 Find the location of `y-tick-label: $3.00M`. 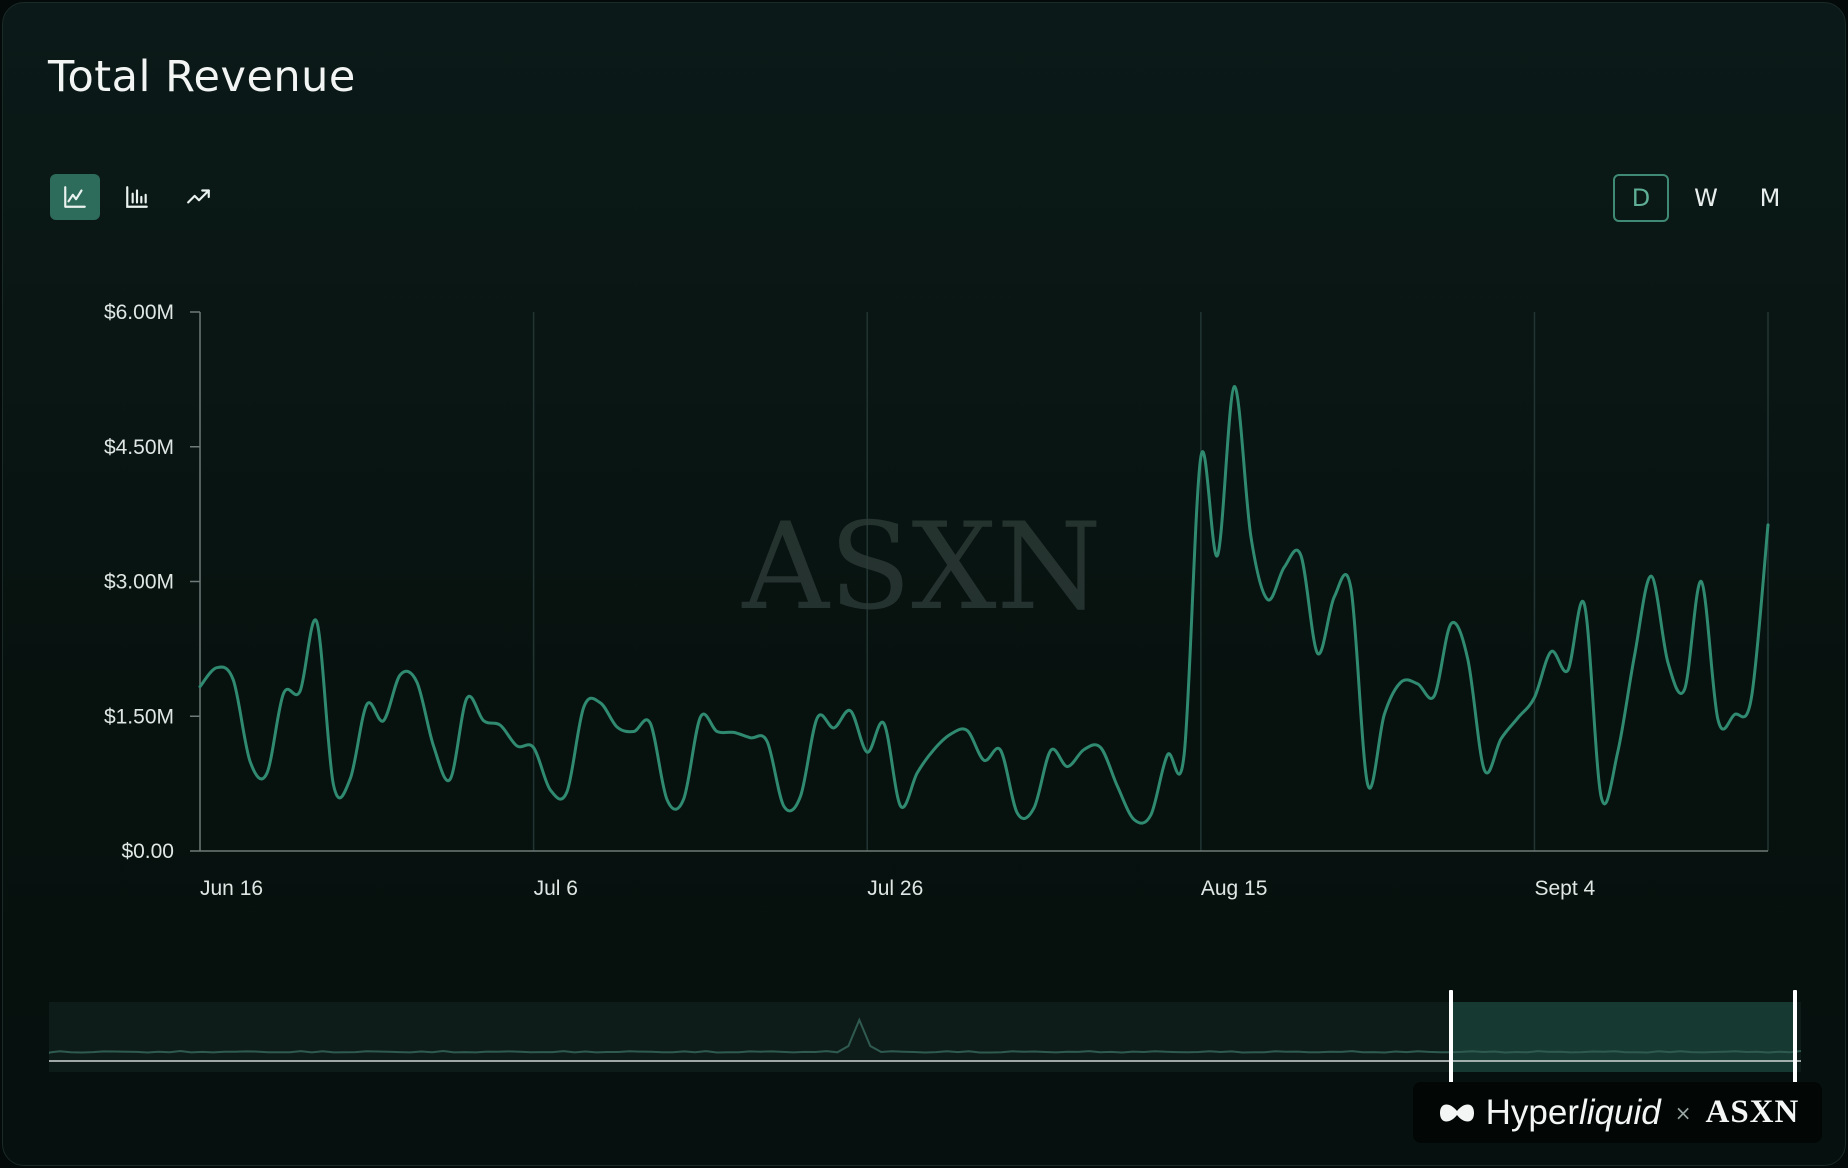

y-tick-label: $3.00M is located at coordinates (139, 582).